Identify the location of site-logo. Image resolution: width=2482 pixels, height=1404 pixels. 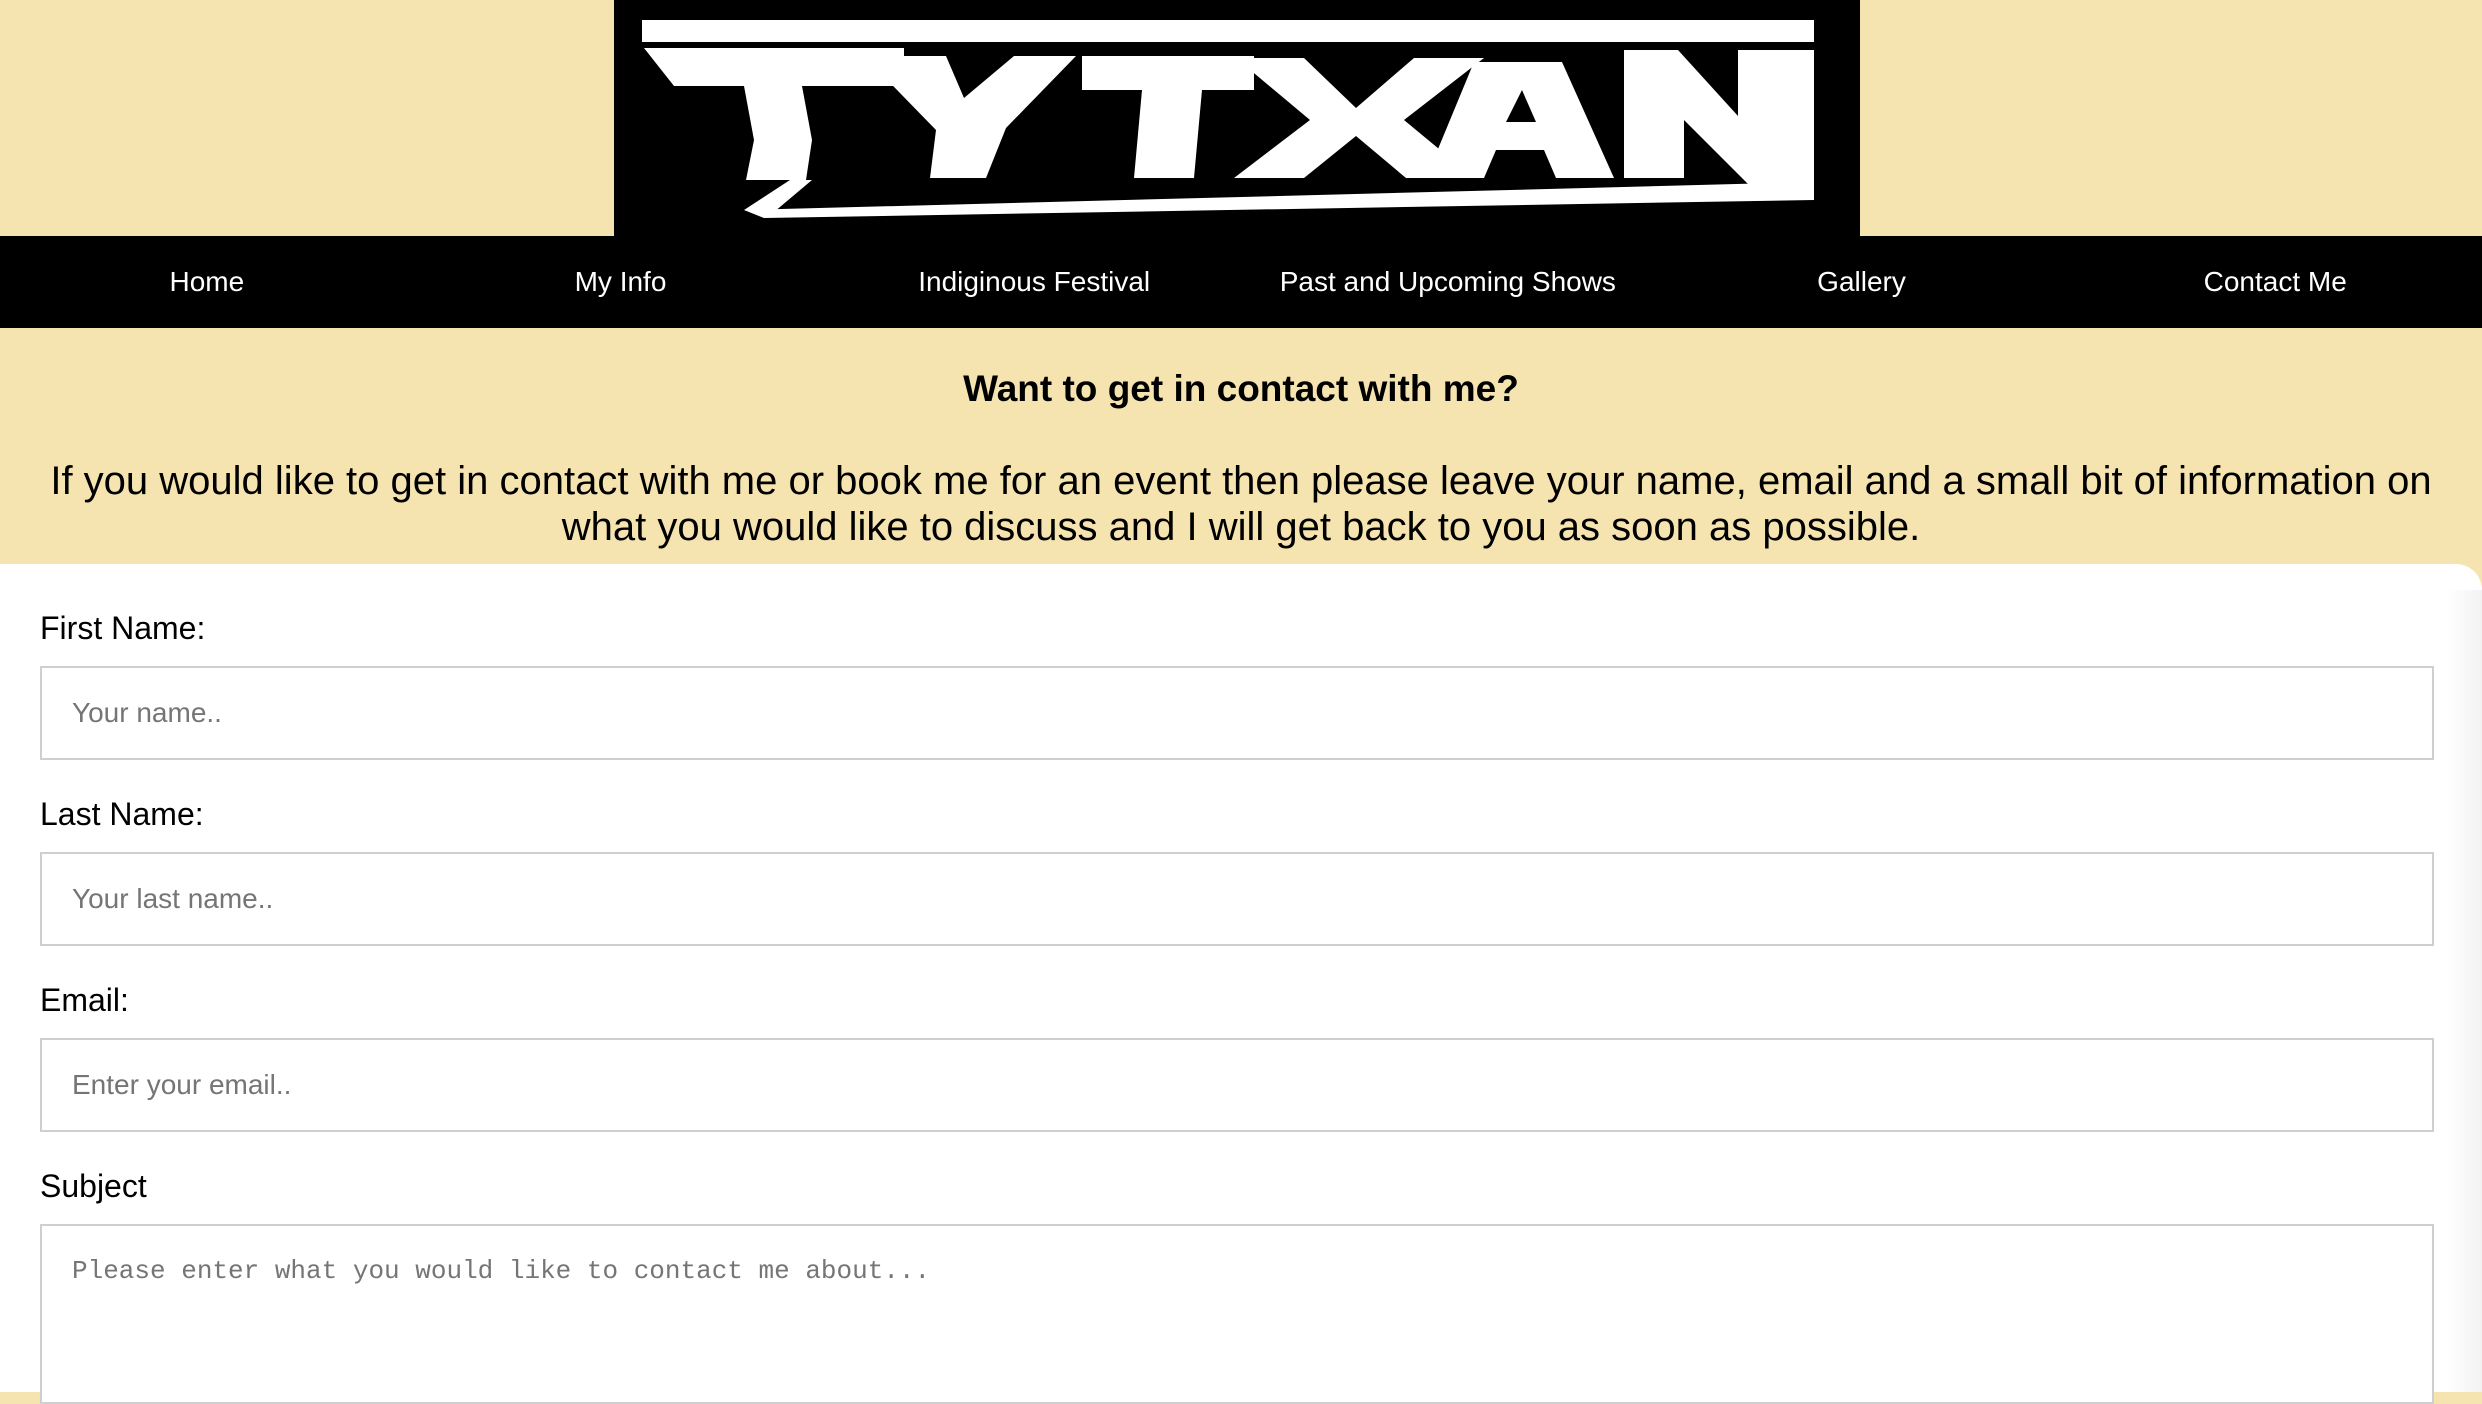
(1237, 118).